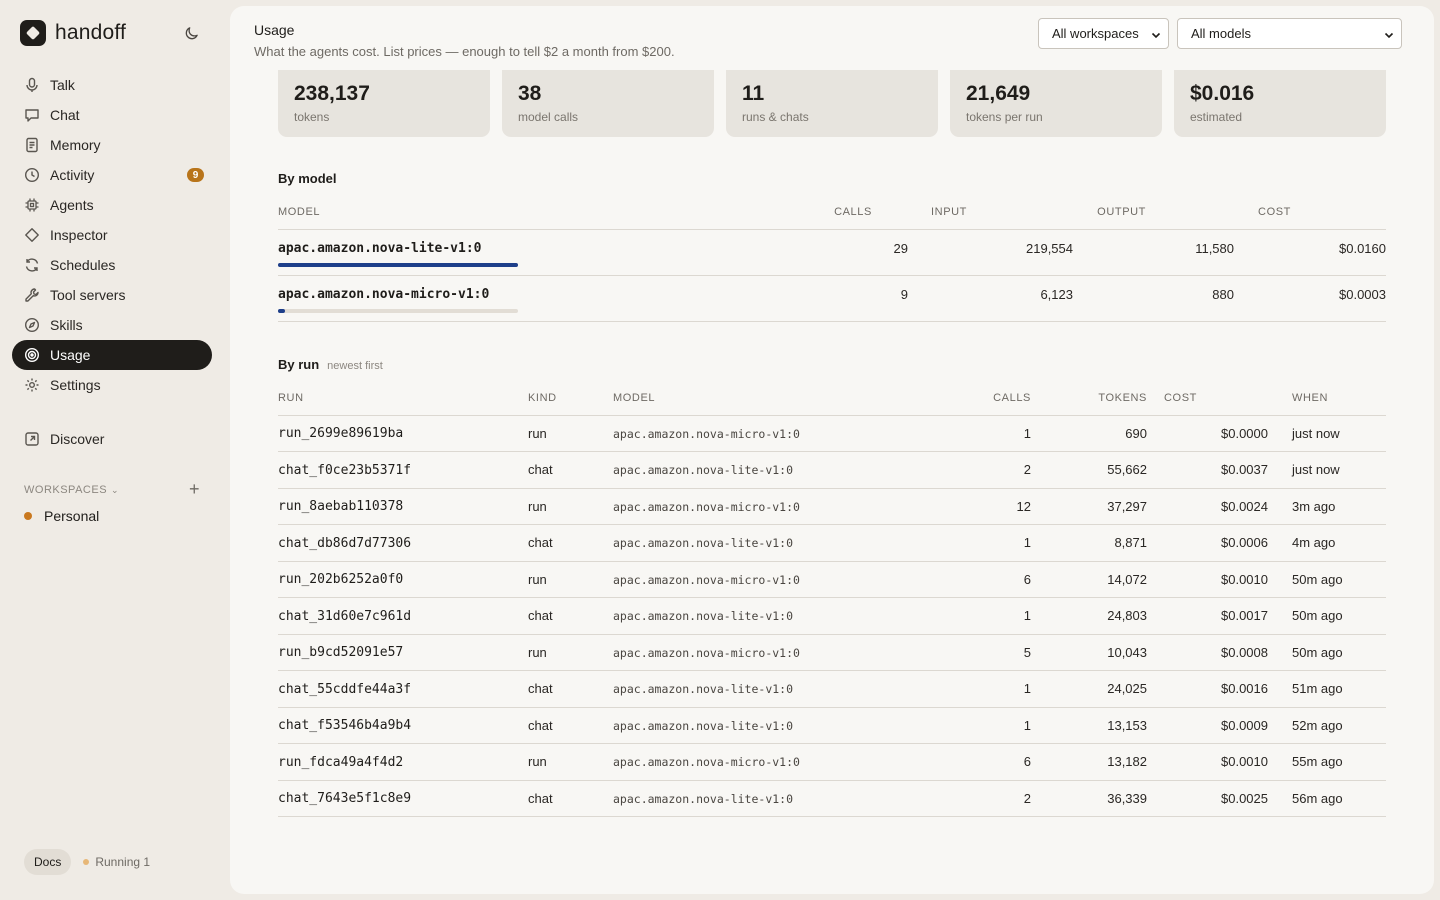 The width and height of the screenshot is (1440, 900). Describe the element at coordinates (1089, 652) in the screenshot. I see `tokens-cell: 10,043` at that location.